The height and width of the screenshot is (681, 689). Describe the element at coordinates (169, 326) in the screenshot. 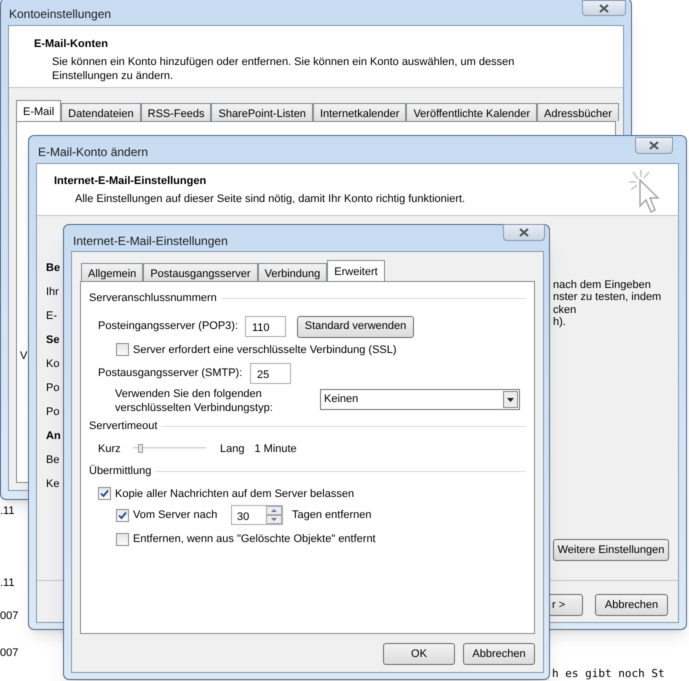

I see `incoming-label: Posteingangsserver (POP3):` at that location.